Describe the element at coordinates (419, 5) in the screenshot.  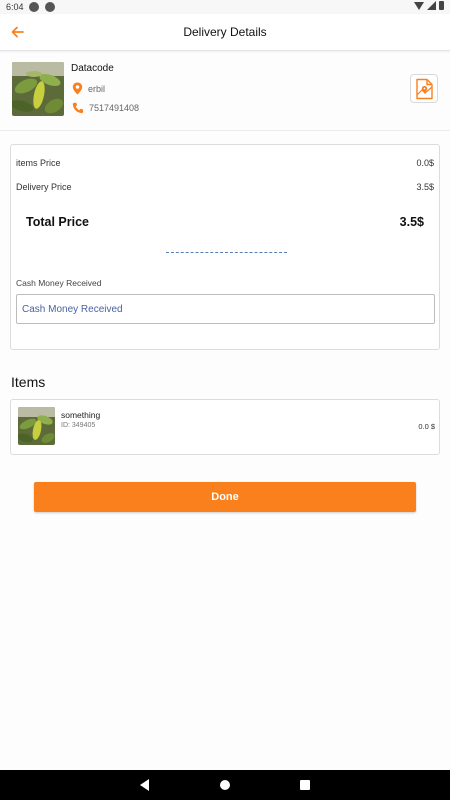
I see `wifi-icon` at that location.